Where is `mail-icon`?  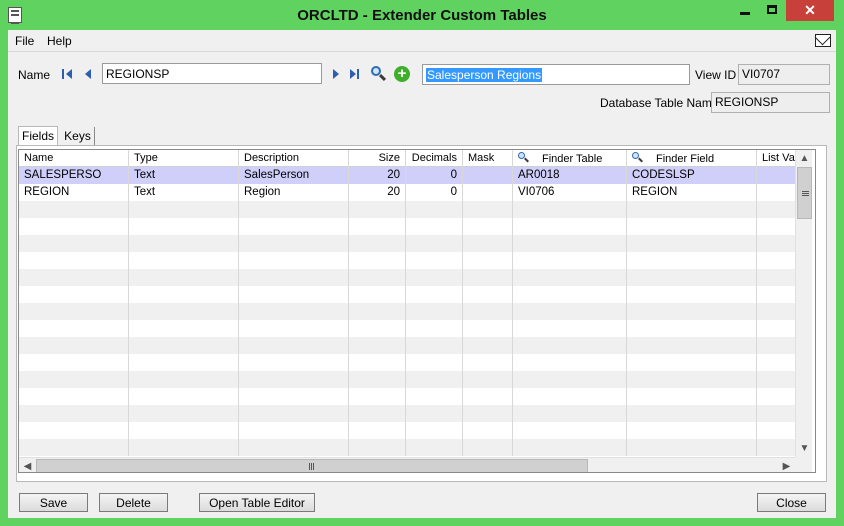 mail-icon is located at coordinates (823, 40).